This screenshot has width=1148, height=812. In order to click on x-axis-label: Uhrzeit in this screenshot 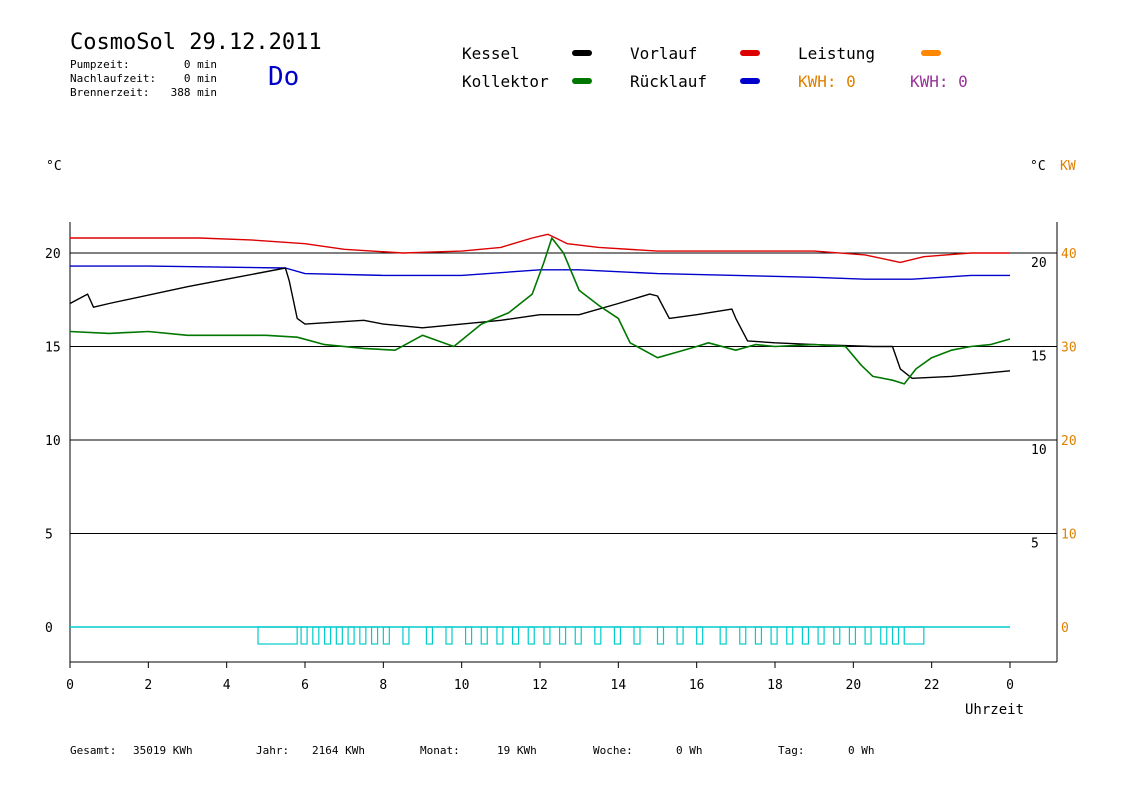, I will do `click(995, 710)`.